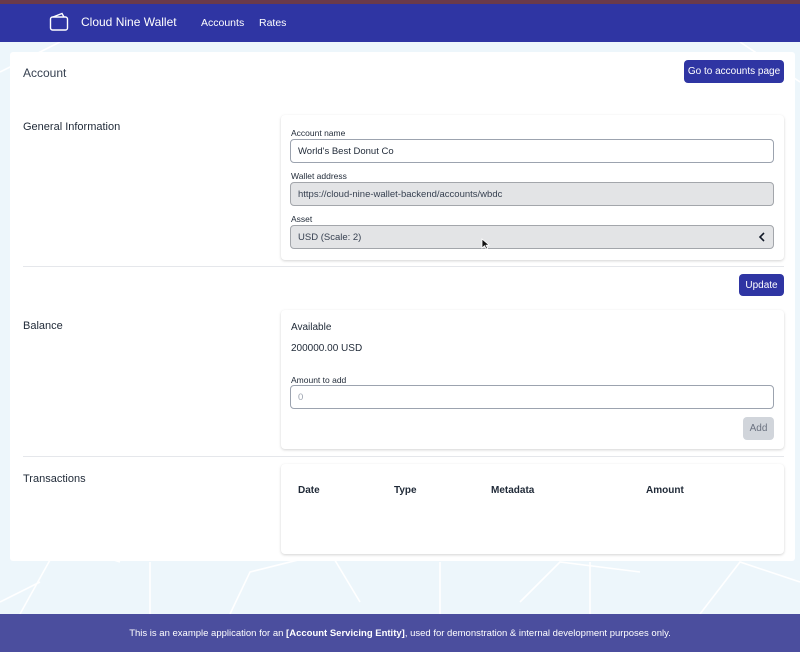 The height and width of the screenshot is (652, 800). I want to click on mouse-cursor-icon, so click(486, 245).